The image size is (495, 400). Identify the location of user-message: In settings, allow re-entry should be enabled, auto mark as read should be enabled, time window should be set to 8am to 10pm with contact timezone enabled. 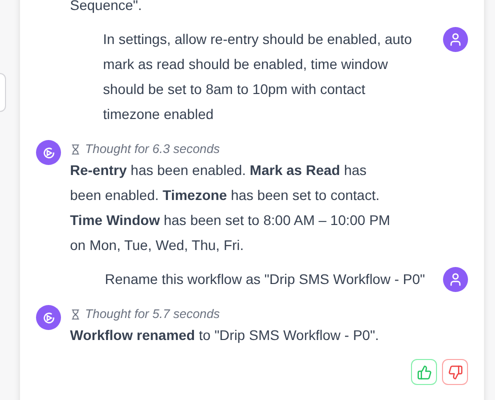
(258, 77).